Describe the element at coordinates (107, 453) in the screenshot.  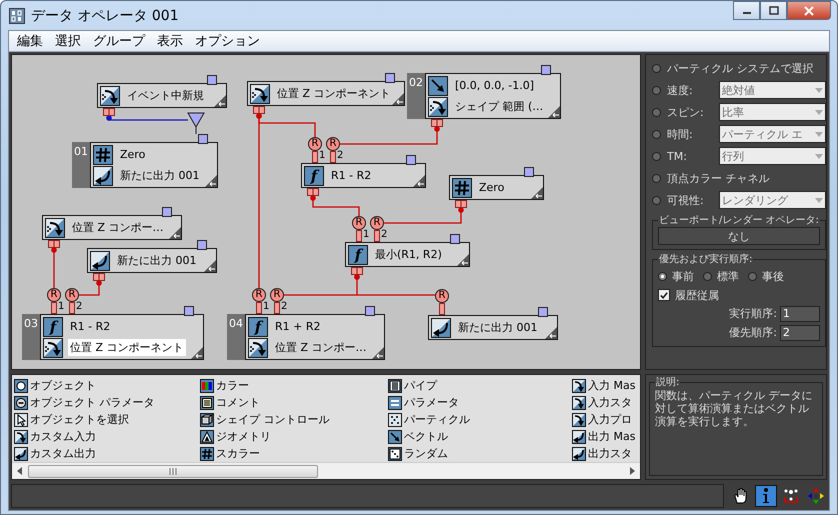
I see `palette-item: カスタム出力` at that location.